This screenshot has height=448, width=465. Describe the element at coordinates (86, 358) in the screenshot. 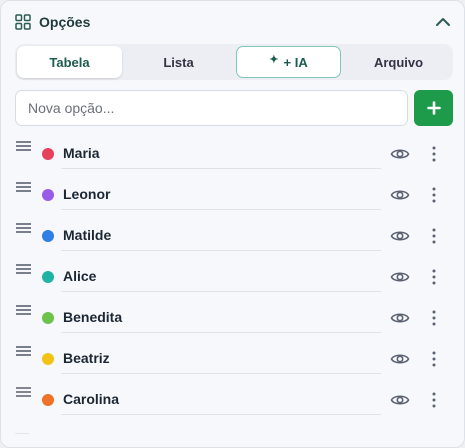

I see `option-name: Beatriz` at that location.